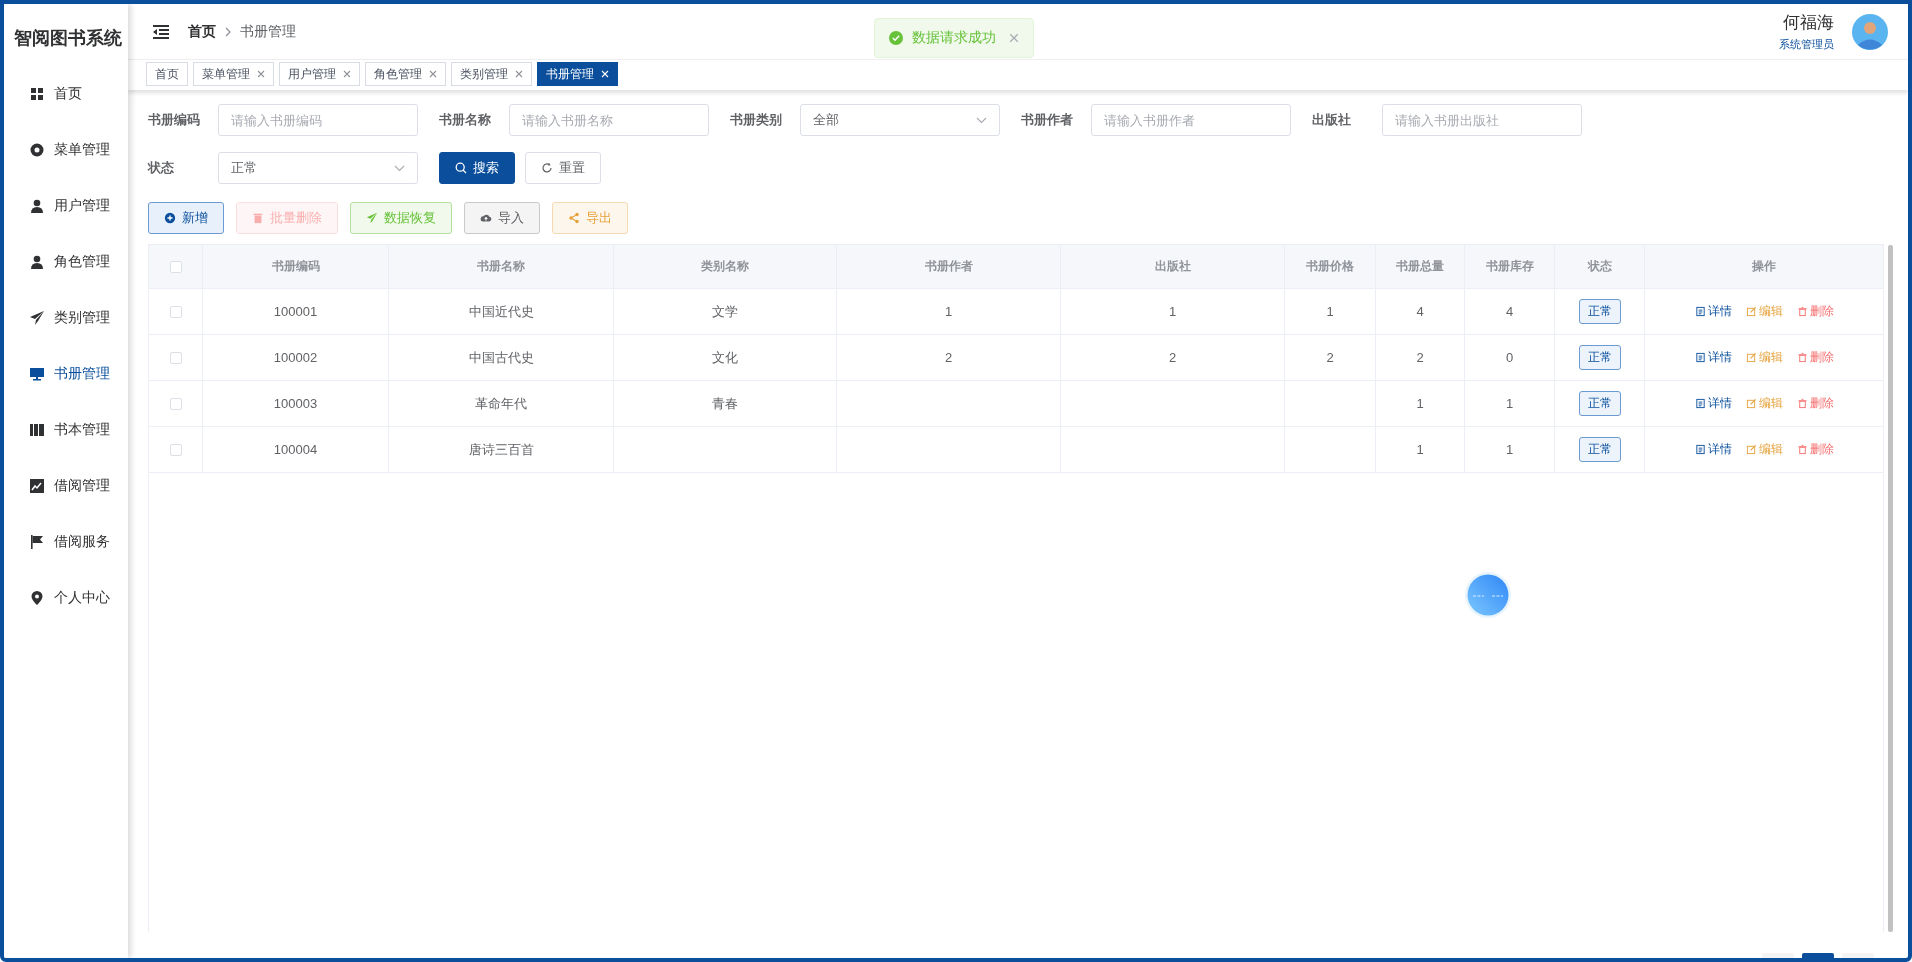 The image size is (1912, 962). I want to click on column-header: 类别名称, so click(725, 266).